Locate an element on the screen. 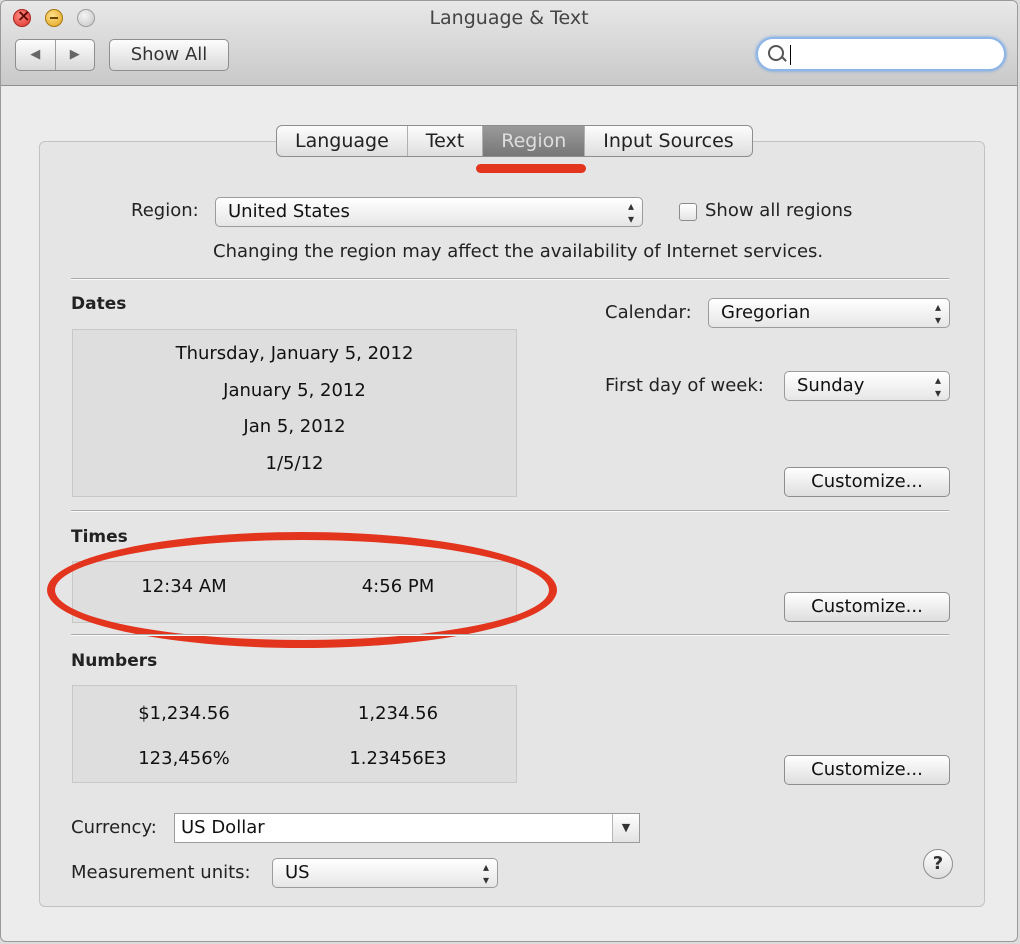  tab-bar: Language Text Region Input Sources is located at coordinates (514, 141).